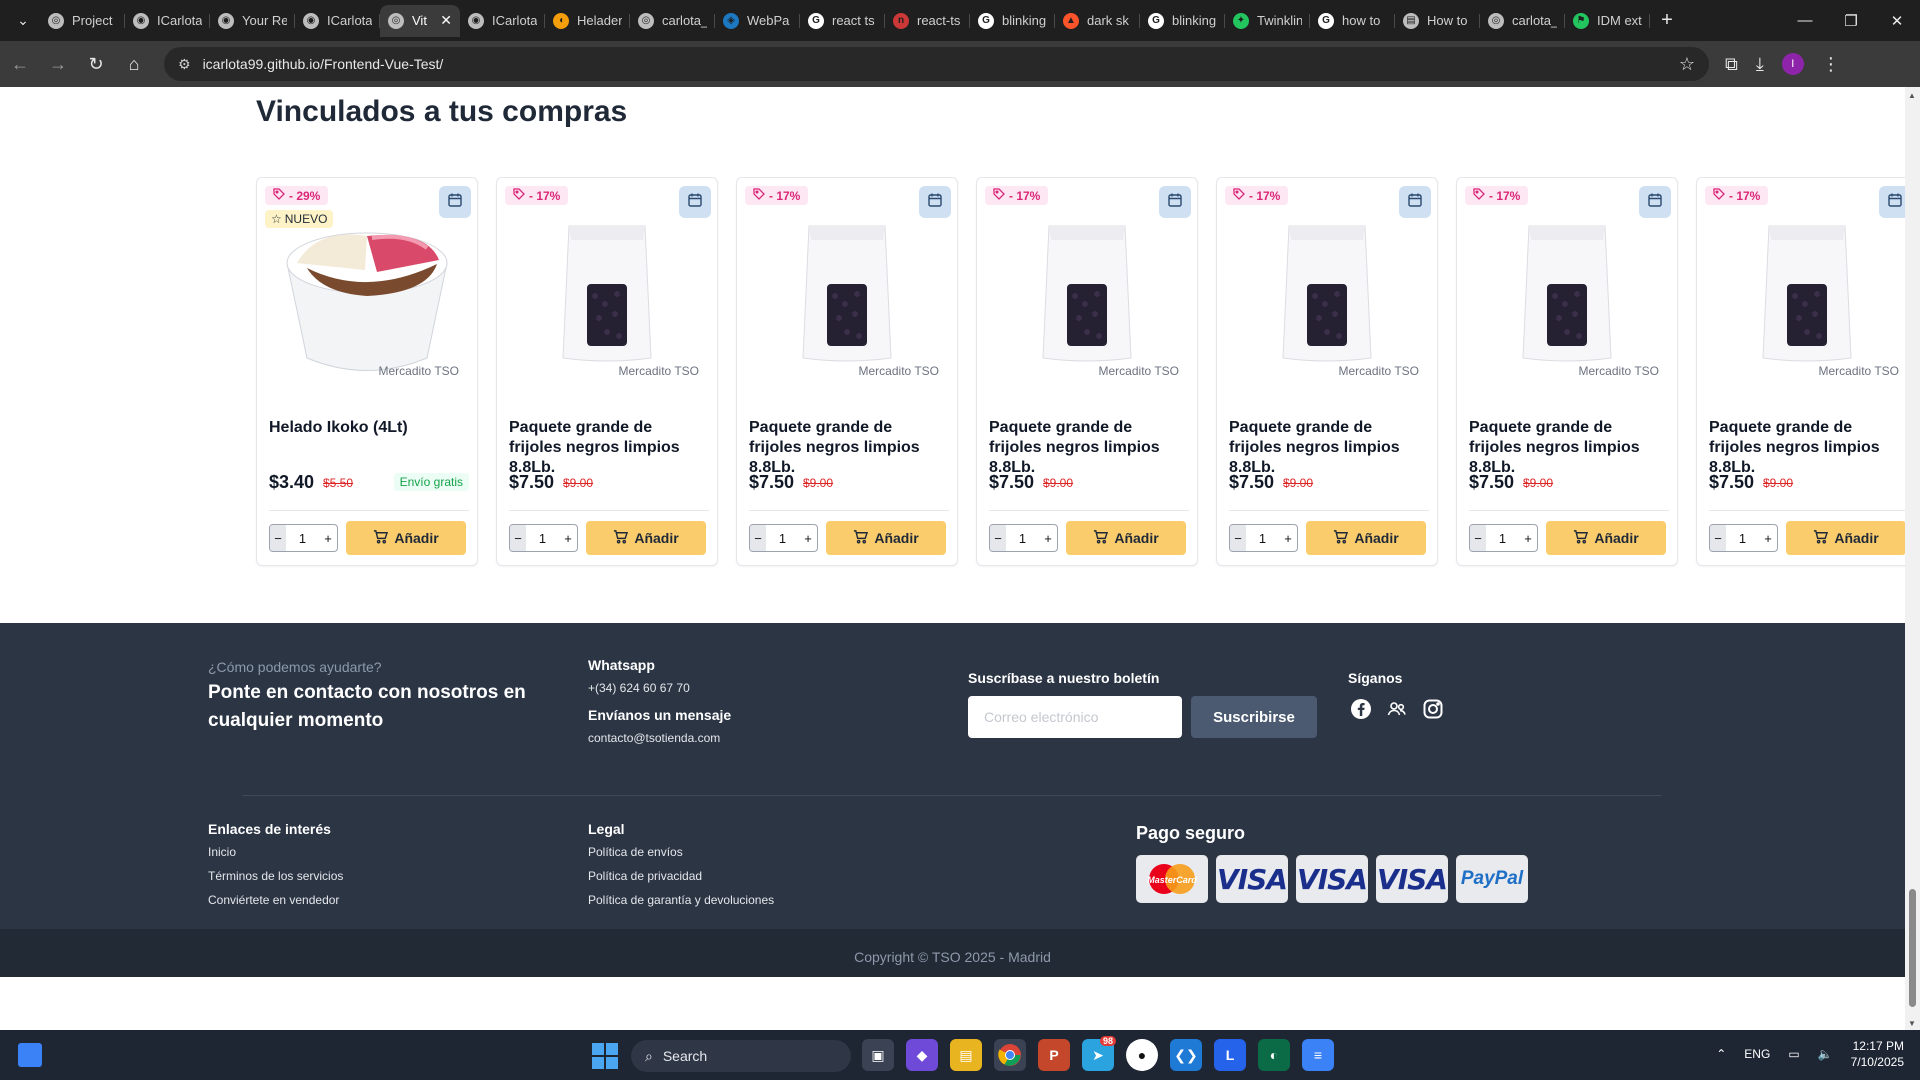  What do you see at coordinates (1230, 1055) in the screenshot?
I see `notepad-plus-icon: L` at bounding box center [1230, 1055].